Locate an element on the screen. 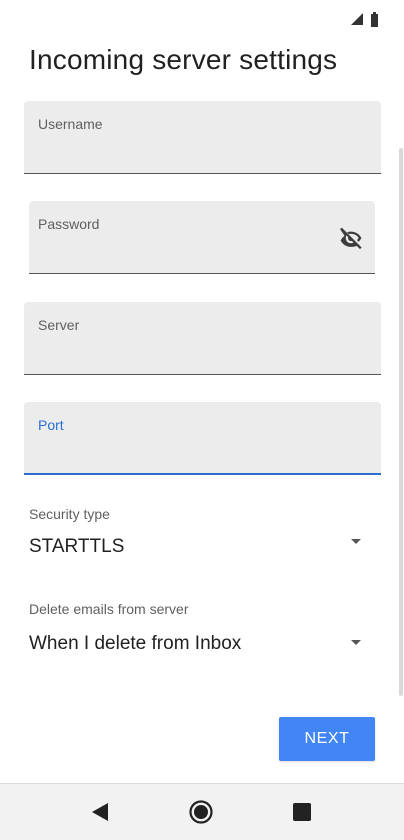 This screenshot has width=404, height=840. navigation-bar is located at coordinates (202, 811).